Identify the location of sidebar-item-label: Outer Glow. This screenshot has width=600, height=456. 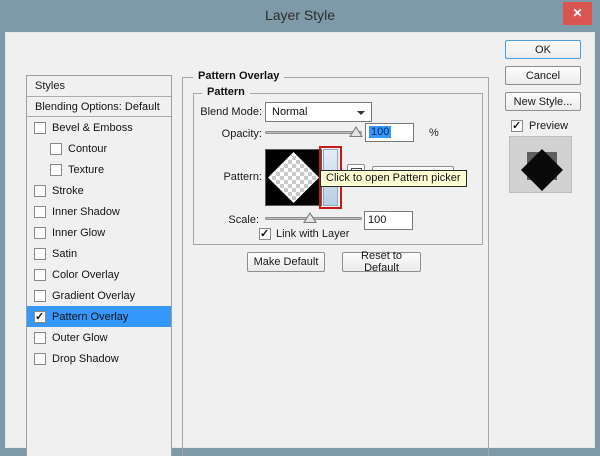
(80, 337).